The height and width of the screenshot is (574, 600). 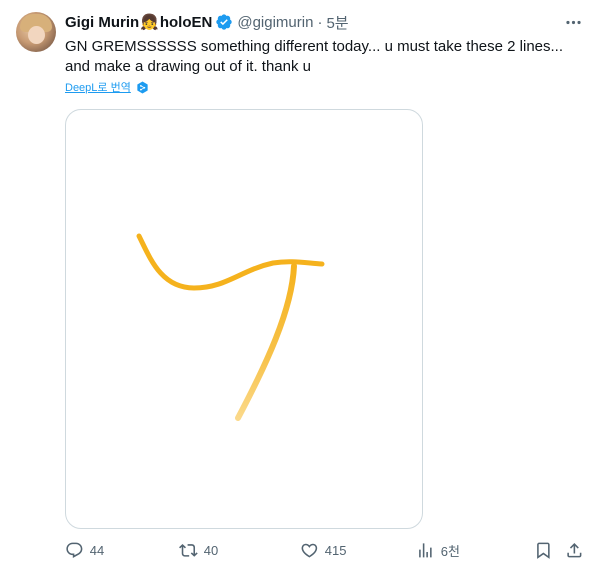 I want to click on share-button, so click(x=577, y=550).